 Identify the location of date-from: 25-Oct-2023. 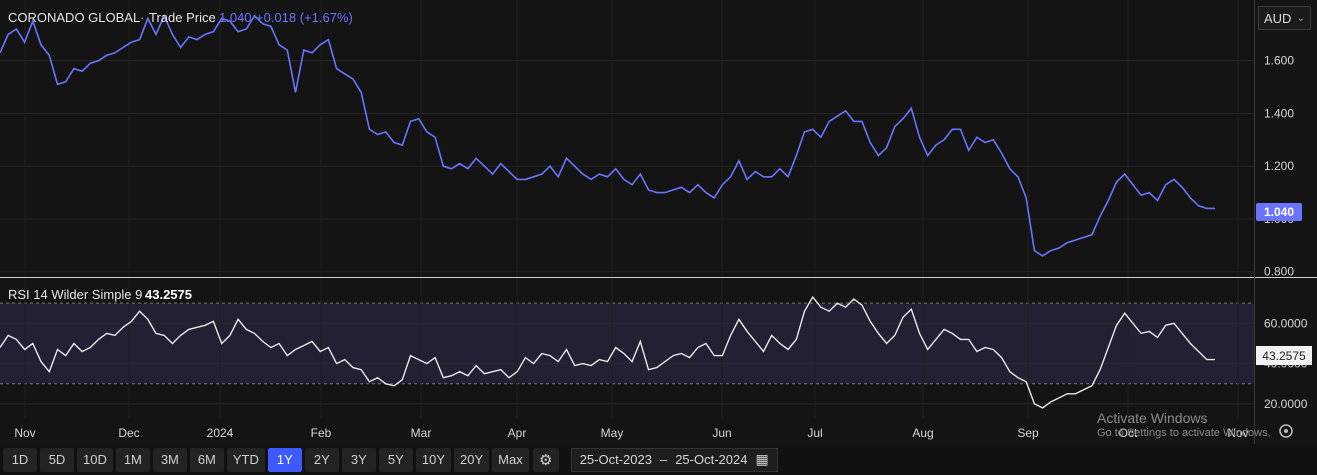
(615, 459).